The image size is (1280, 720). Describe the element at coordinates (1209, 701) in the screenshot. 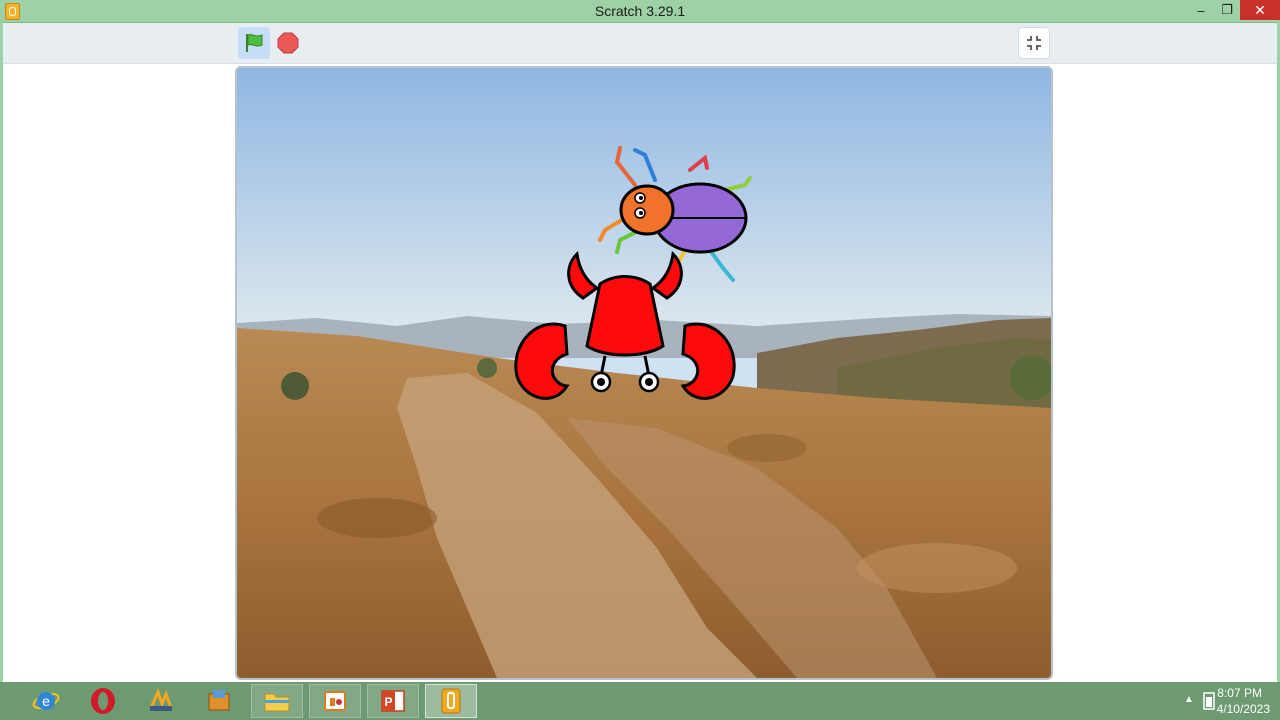

I see `power-plug-icon` at that location.